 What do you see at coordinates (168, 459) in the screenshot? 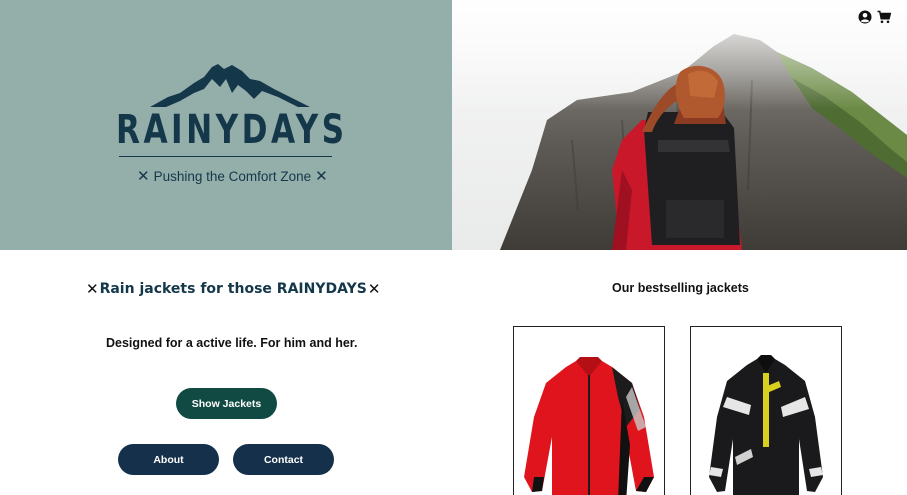
I see `about-button: About` at bounding box center [168, 459].